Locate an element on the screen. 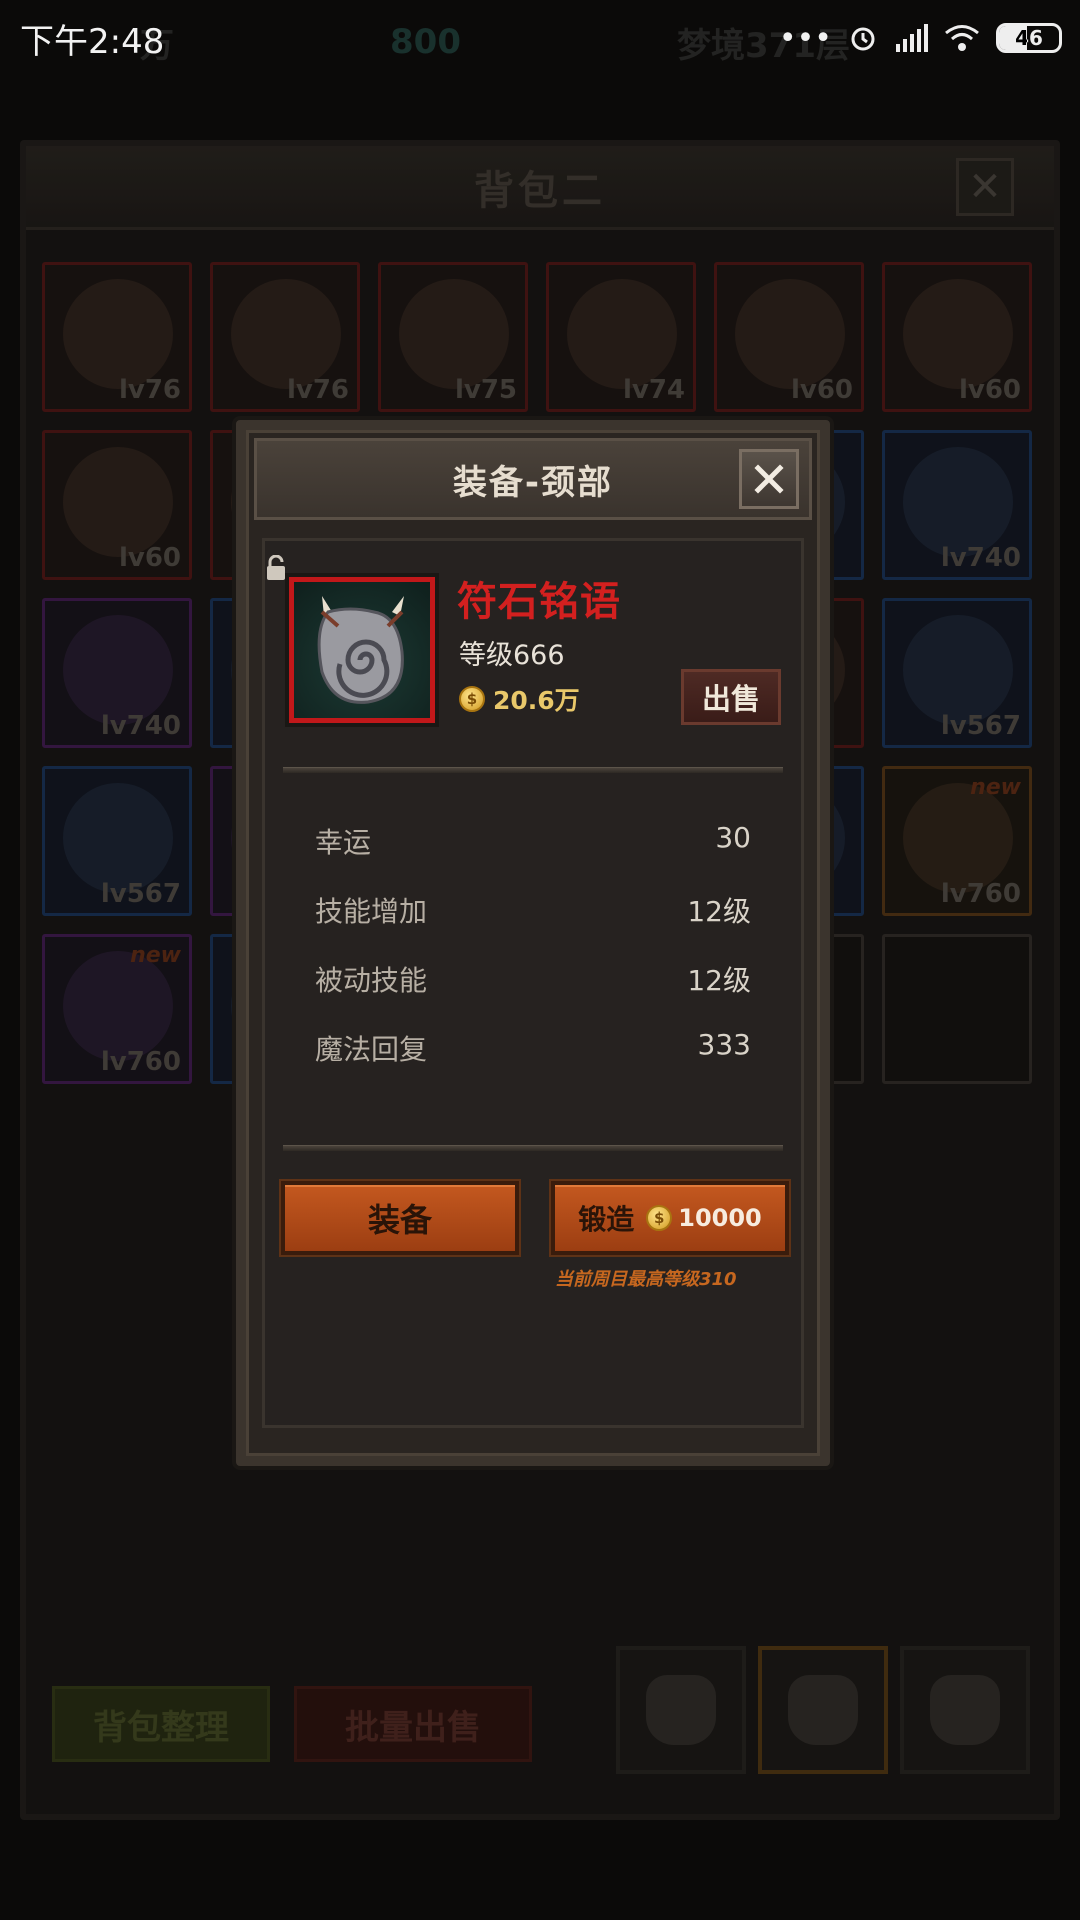 The height and width of the screenshot is (1920, 1080). battery-level: 46 is located at coordinates (1029, 38).